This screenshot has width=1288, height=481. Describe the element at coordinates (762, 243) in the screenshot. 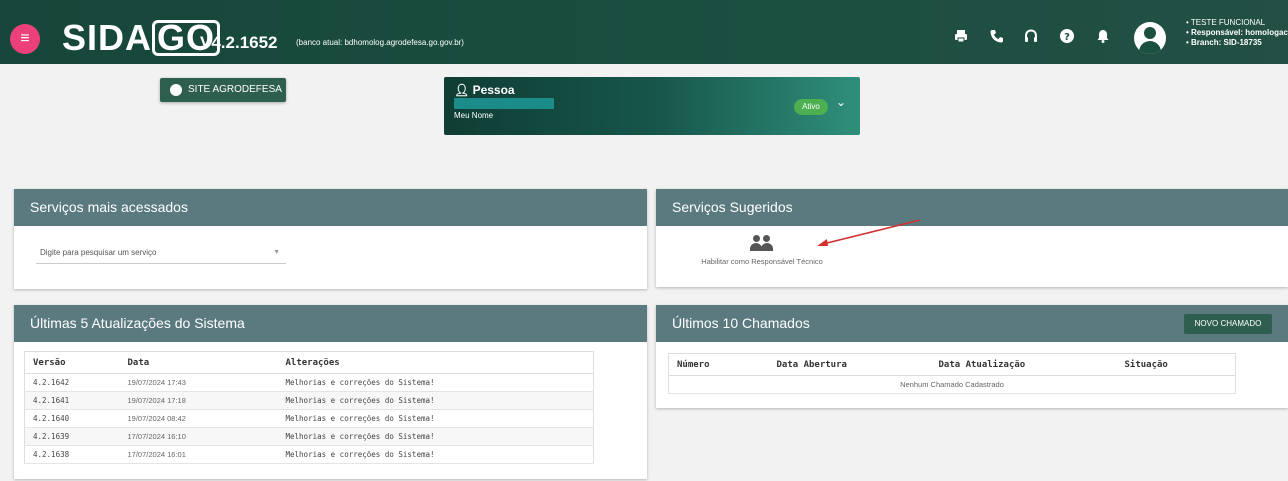

I see `people-icon` at that location.